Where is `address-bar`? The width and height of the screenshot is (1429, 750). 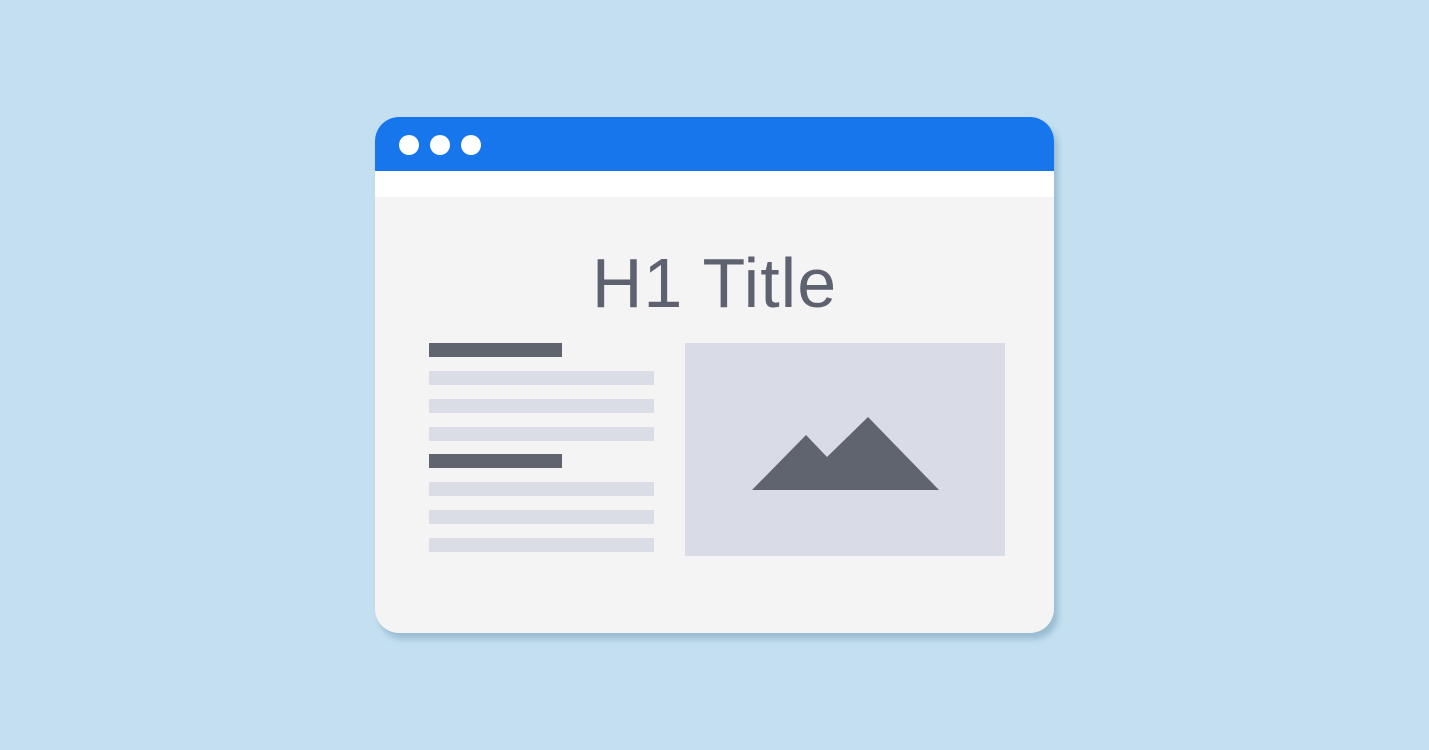
address-bar is located at coordinates (714, 184).